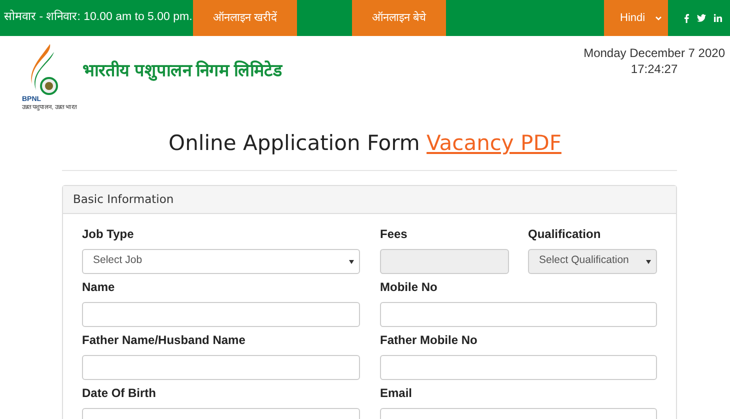 The width and height of the screenshot is (730, 419). Describe the element at coordinates (397, 393) in the screenshot. I see `field-label: Email` at that location.